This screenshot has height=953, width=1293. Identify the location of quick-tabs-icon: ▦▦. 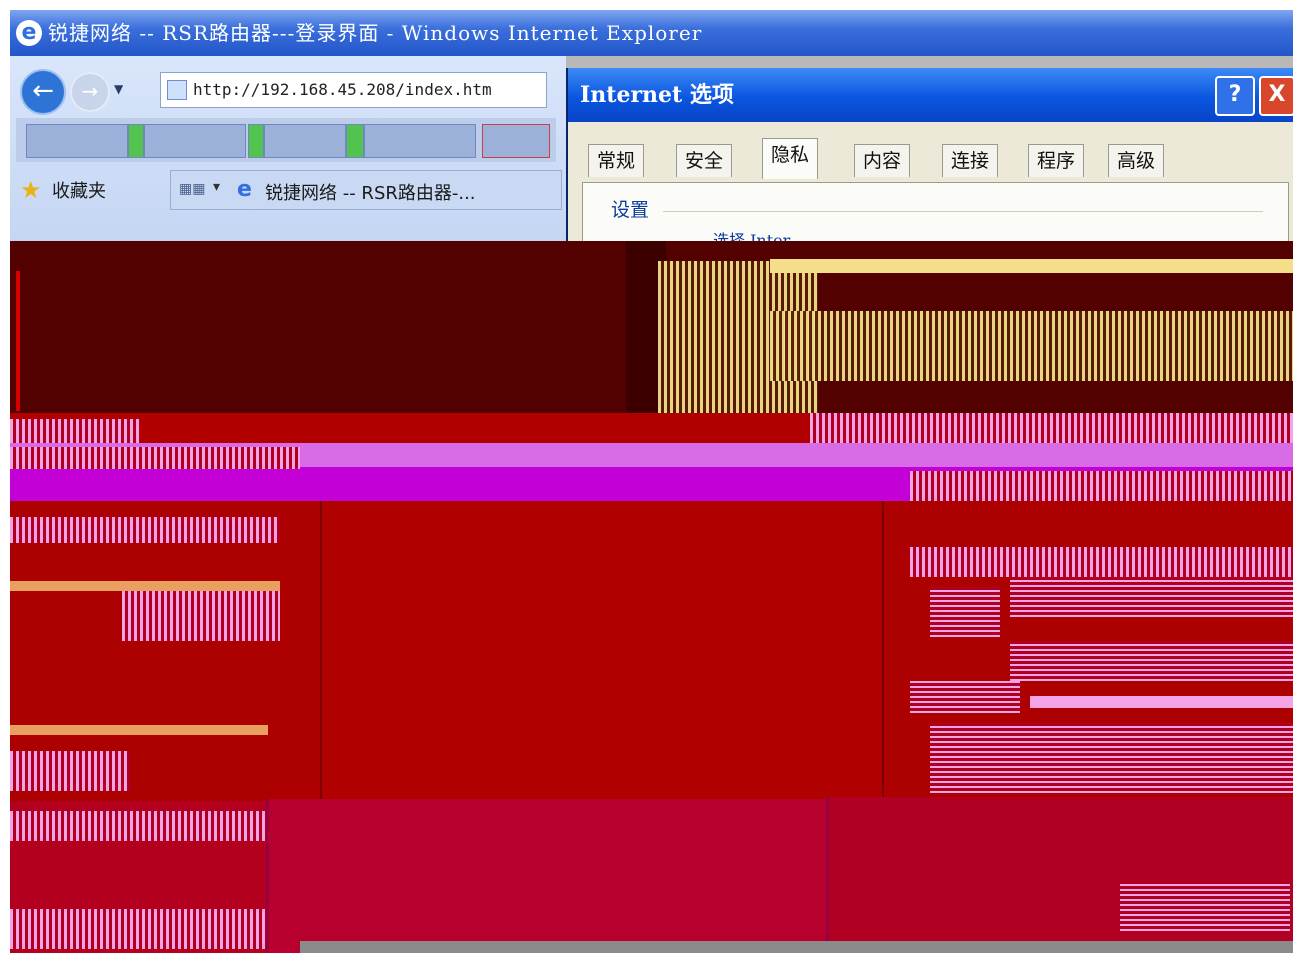
(192, 189).